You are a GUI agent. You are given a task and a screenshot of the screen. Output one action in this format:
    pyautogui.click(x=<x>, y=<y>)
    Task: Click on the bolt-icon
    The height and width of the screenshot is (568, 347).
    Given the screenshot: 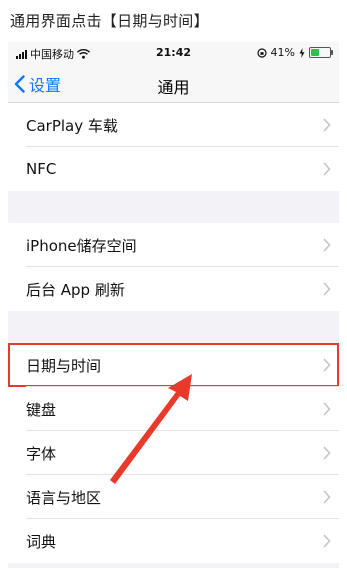 What is the action you would take?
    pyautogui.click(x=302, y=52)
    